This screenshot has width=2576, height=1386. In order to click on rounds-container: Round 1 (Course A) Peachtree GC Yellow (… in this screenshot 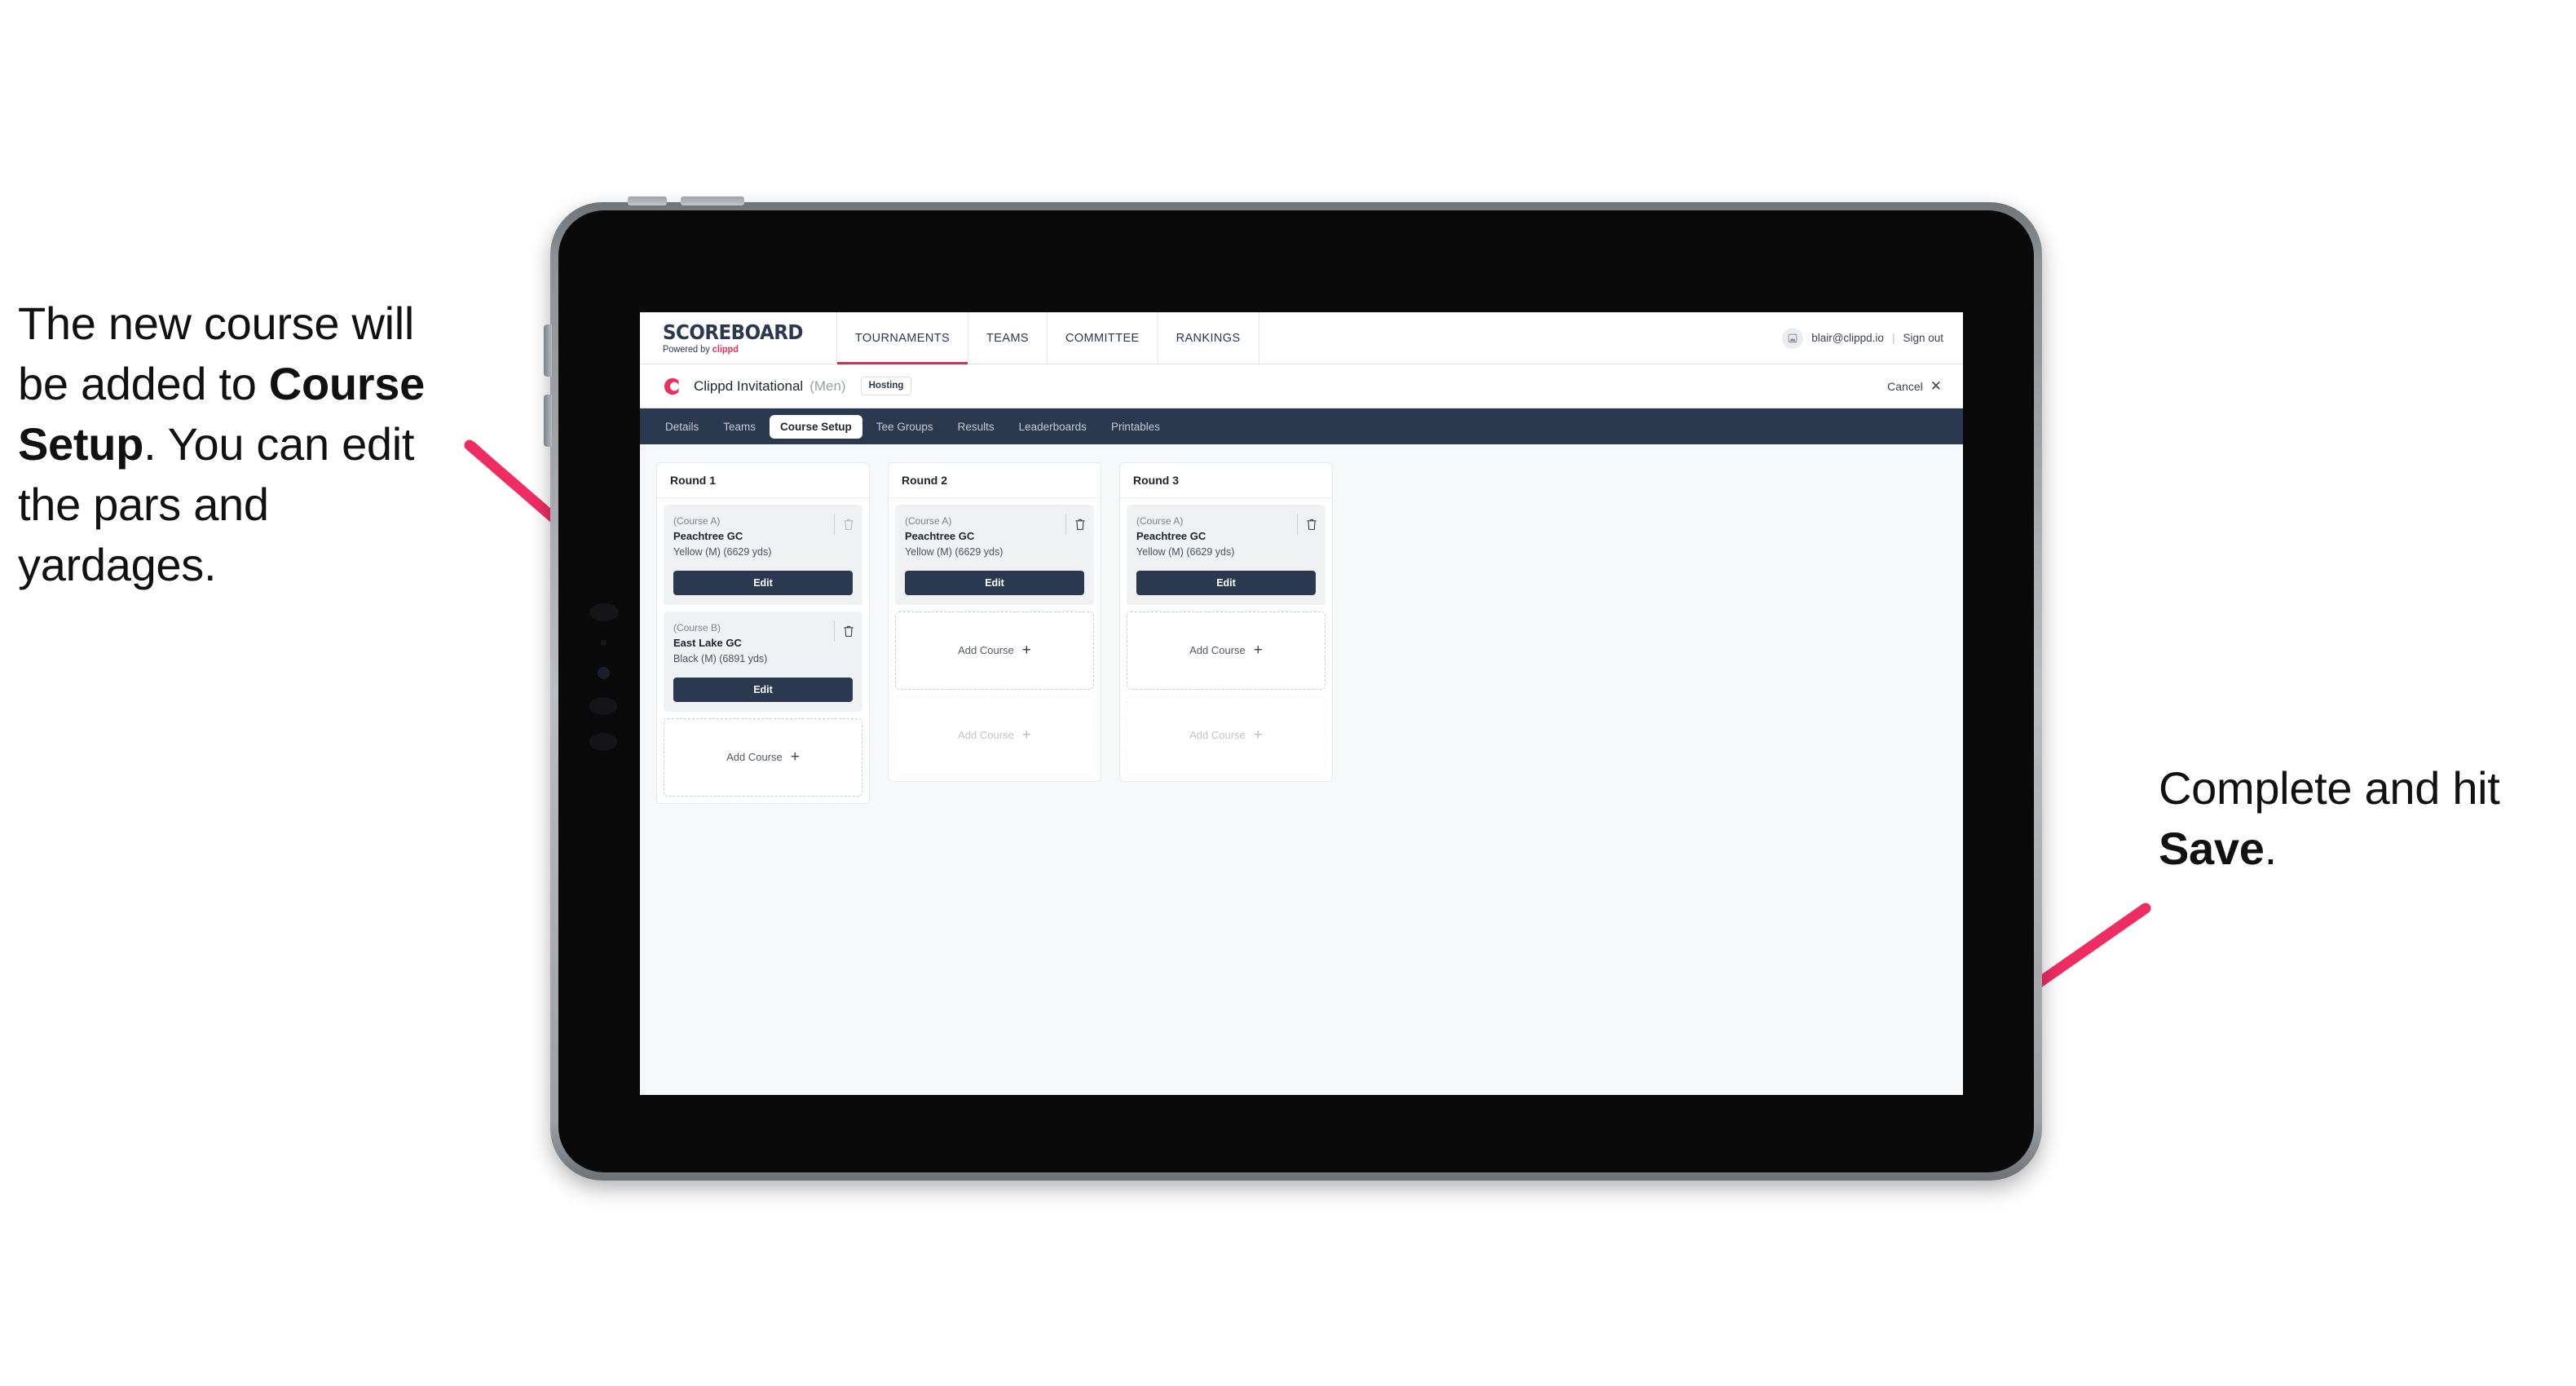, I will do `click(1301, 624)`.